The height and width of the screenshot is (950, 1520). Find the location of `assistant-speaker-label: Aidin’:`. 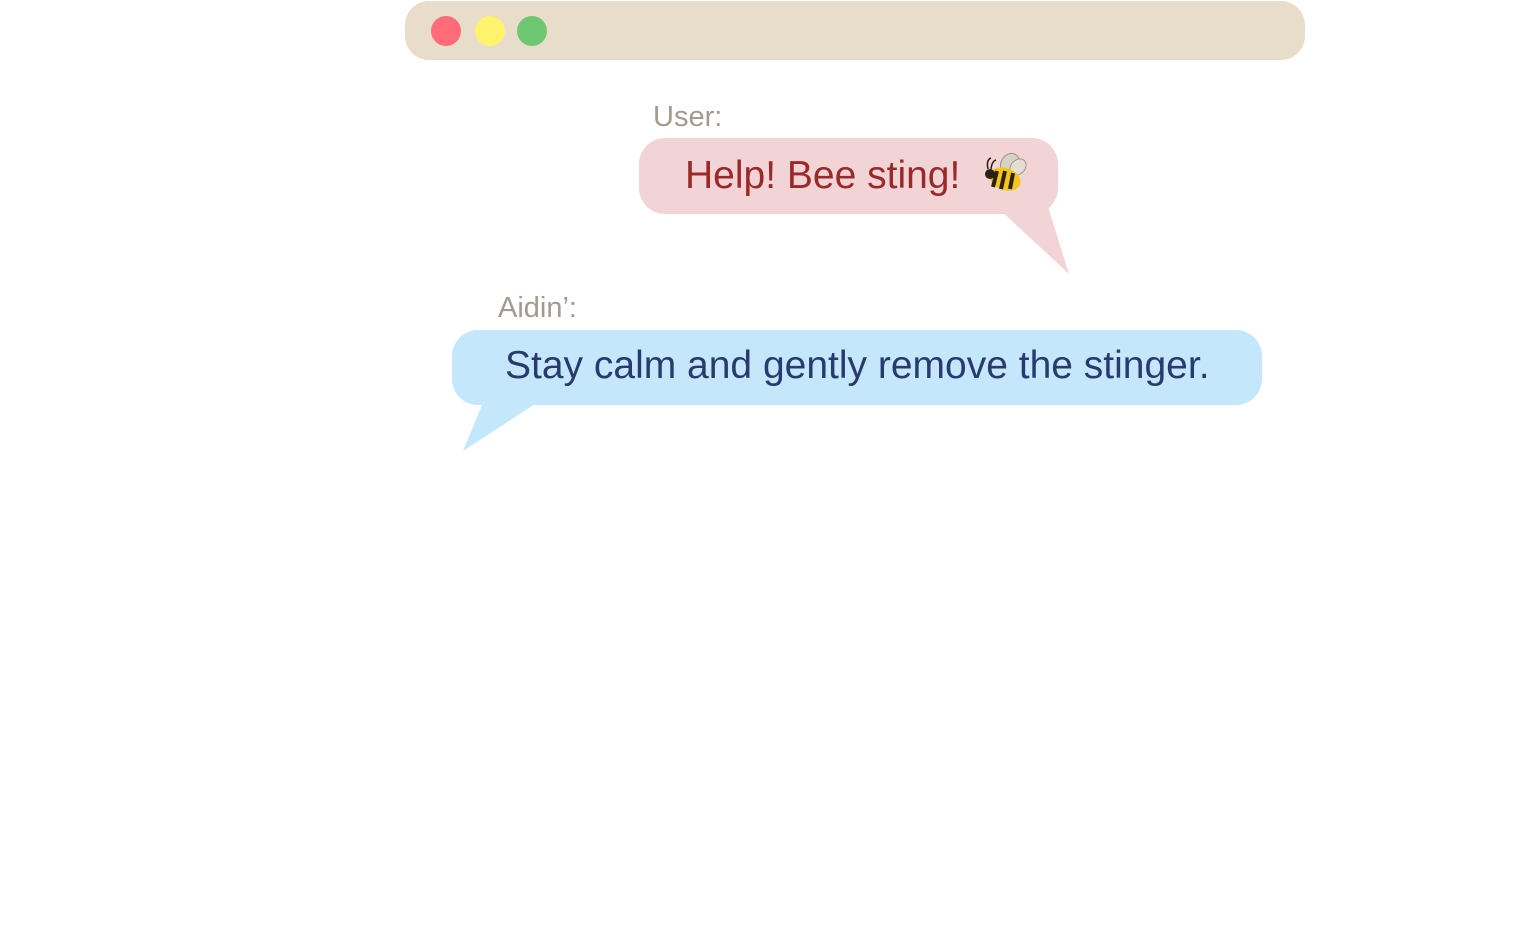

assistant-speaker-label: Aidin’: is located at coordinates (537, 308).